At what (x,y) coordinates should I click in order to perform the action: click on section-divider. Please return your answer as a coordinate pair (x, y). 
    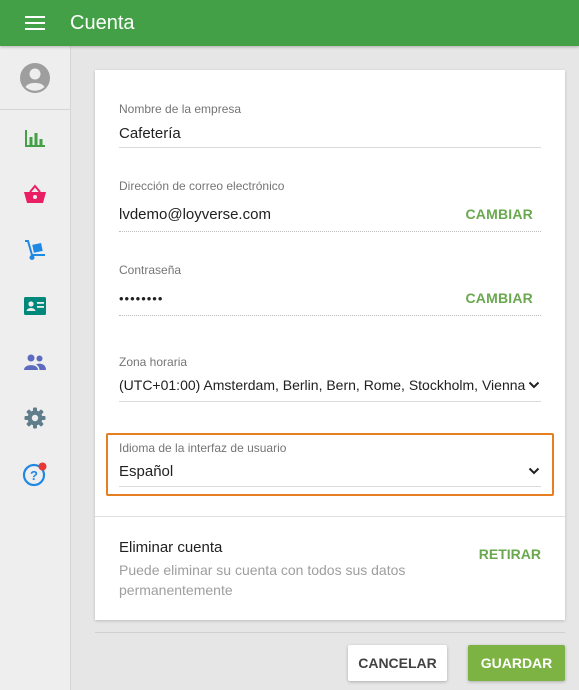
    Looking at the image, I should click on (330, 516).